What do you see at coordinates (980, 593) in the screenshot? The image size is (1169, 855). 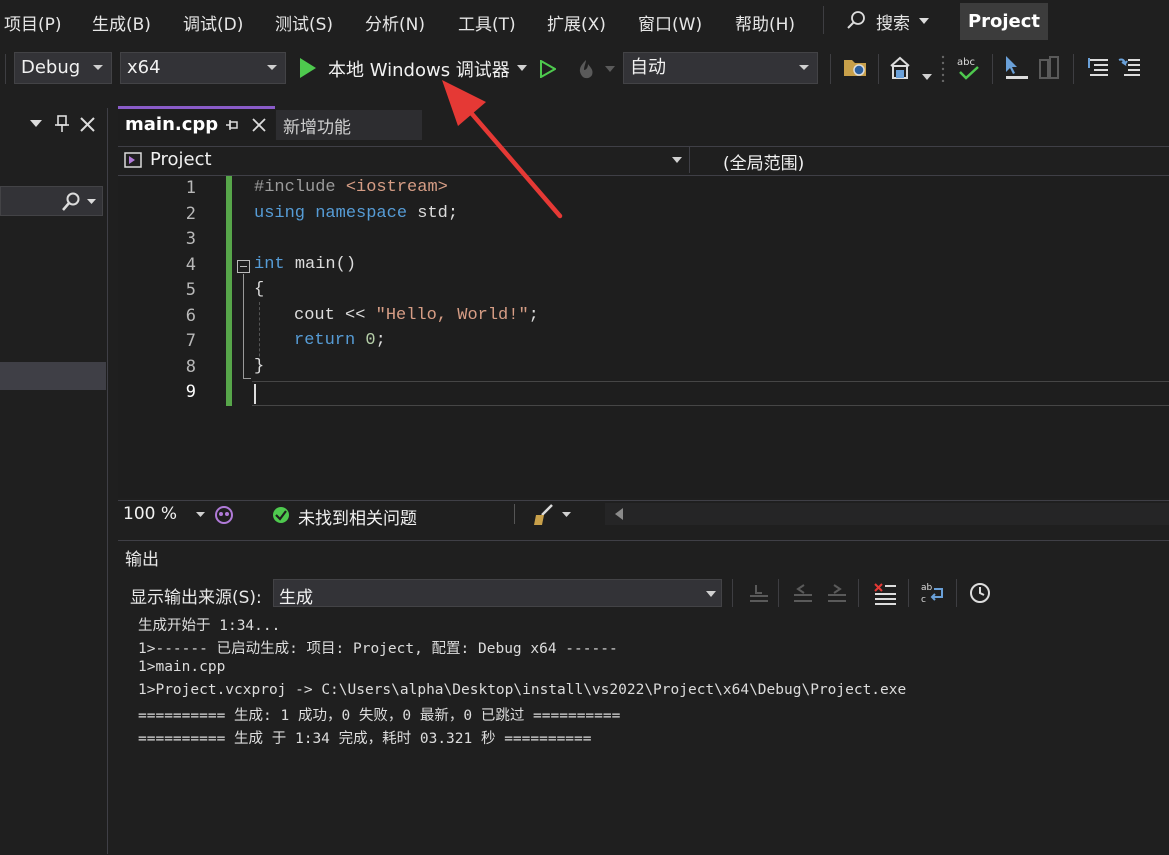 I see `clock-icon` at bounding box center [980, 593].